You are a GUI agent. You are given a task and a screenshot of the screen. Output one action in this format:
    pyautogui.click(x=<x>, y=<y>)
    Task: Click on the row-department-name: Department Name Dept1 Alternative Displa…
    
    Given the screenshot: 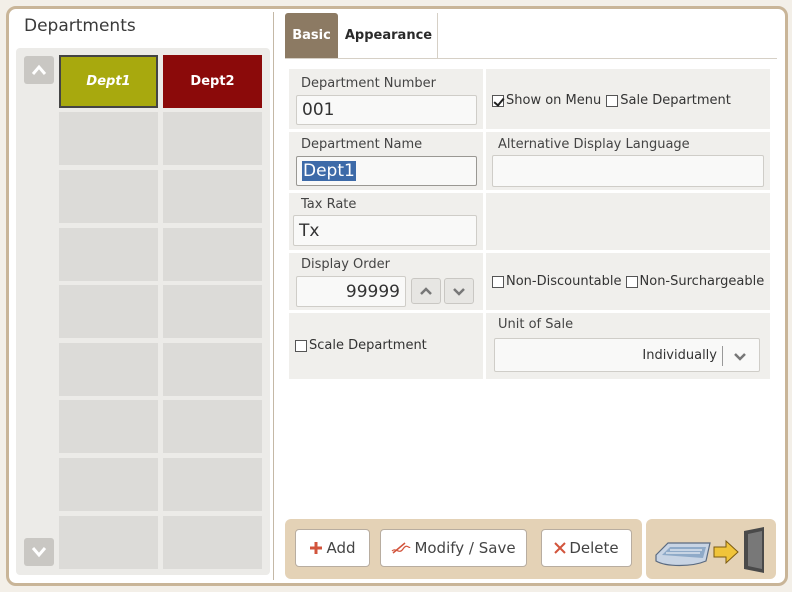 What is the action you would take?
    pyautogui.click(x=529, y=161)
    